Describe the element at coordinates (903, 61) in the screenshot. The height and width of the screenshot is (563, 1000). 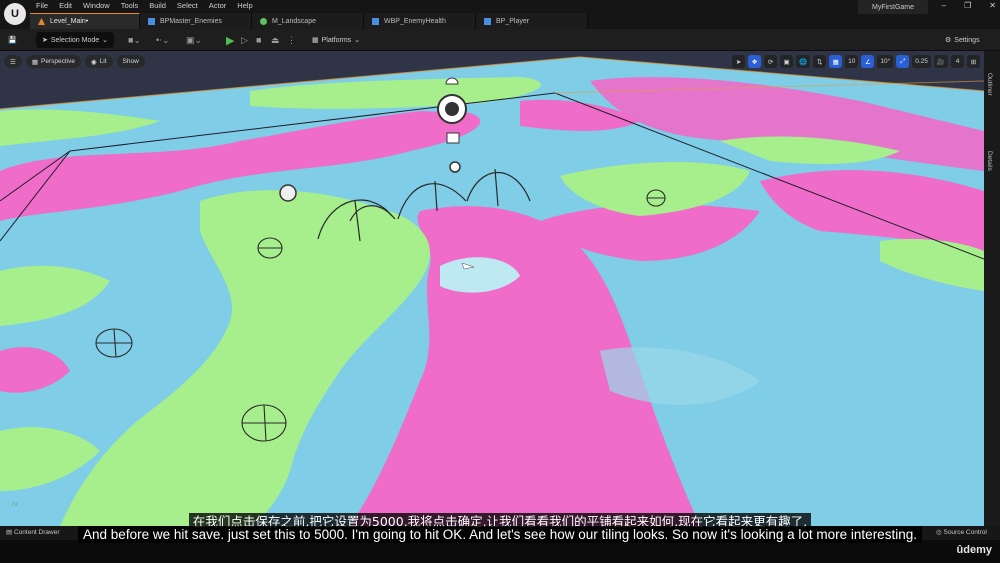
I see `scale-snap-icon: ⤢` at that location.